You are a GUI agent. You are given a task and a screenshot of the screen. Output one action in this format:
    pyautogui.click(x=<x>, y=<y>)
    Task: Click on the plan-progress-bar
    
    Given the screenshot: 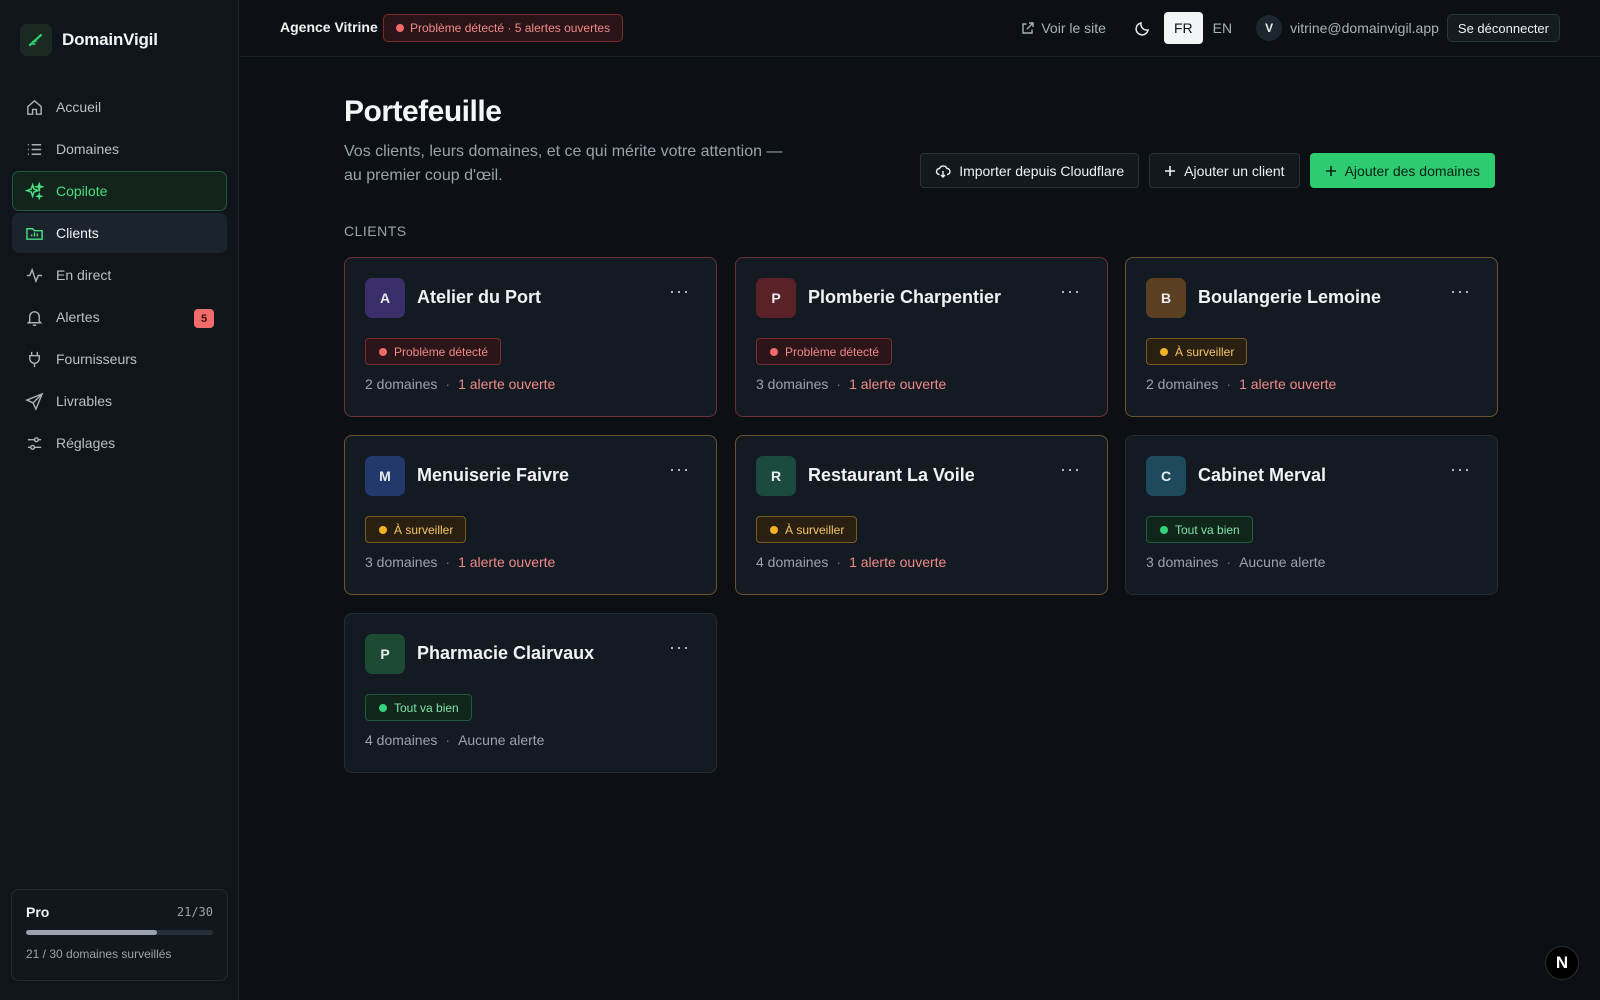 What is the action you would take?
    pyautogui.click(x=119, y=932)
    